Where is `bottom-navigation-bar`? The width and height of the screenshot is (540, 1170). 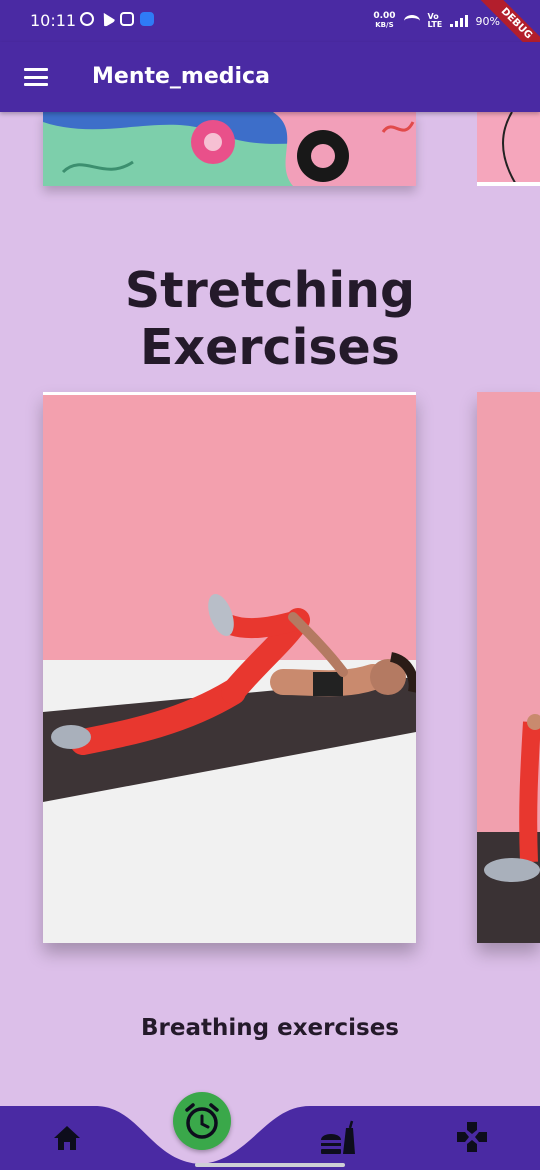
bottom-navigation-bar is located at coordinates (270, 1131).